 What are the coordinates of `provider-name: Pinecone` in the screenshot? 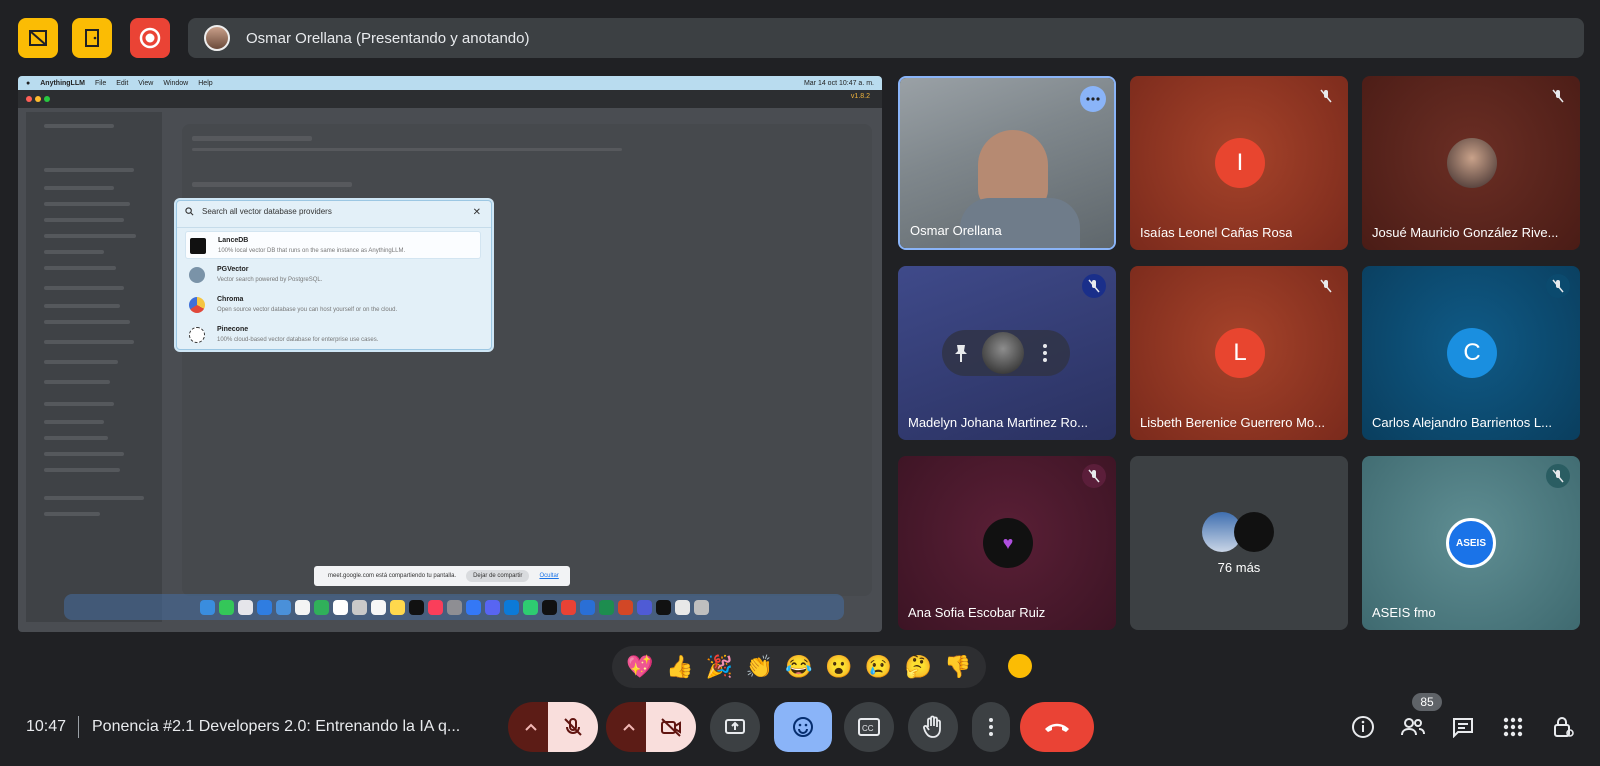 It's located at (233, 329).